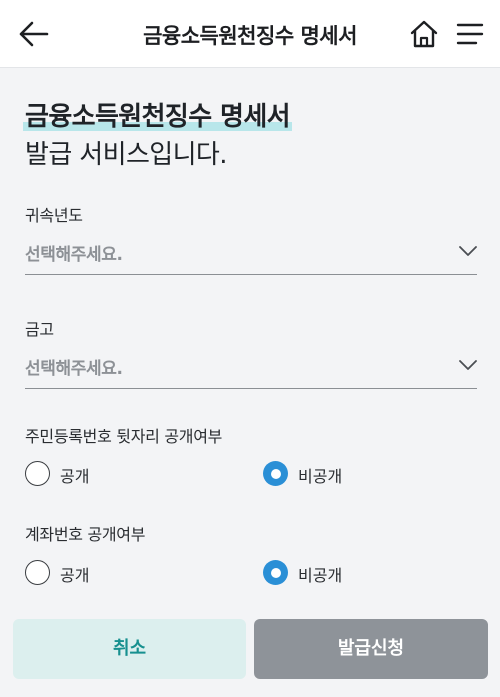 This screenshot has height=697, width=500. What do you see at coordinates (126, 155) in the screenshot?
I see `intro-rest-text: 발급 서비스입니다.` at bounding box center [126, 155].